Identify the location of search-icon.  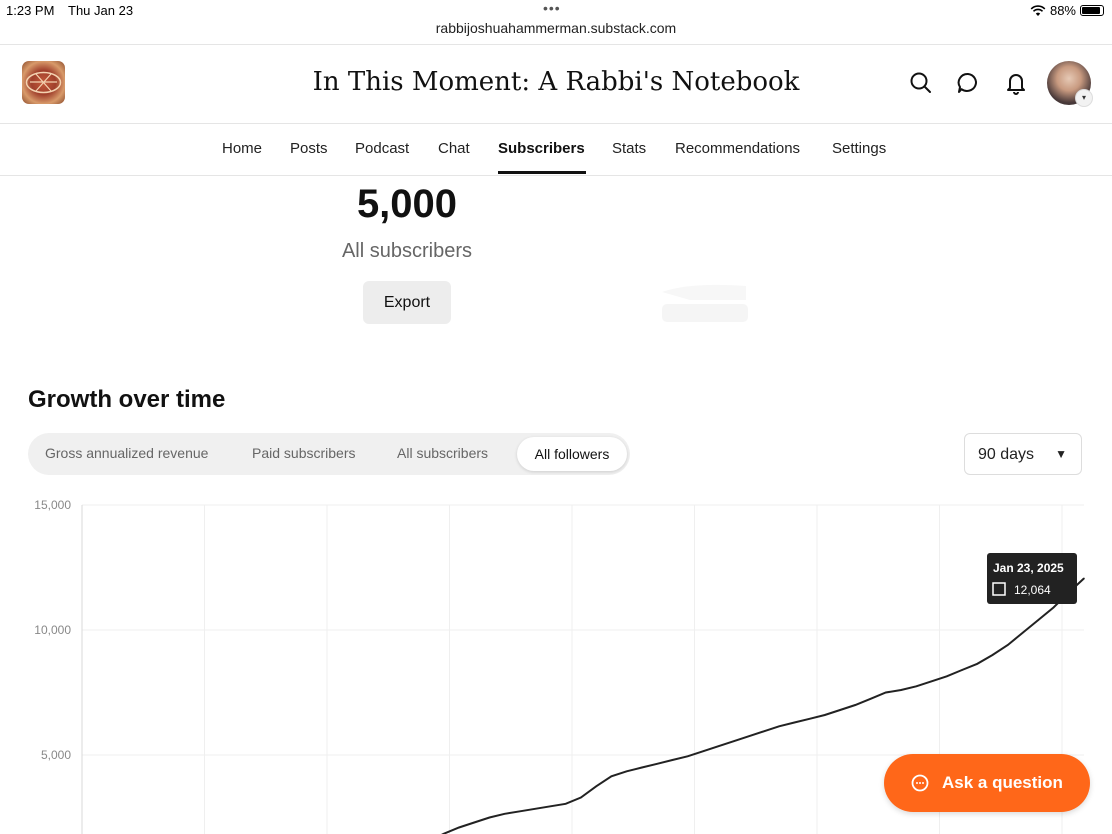
(921, 83).